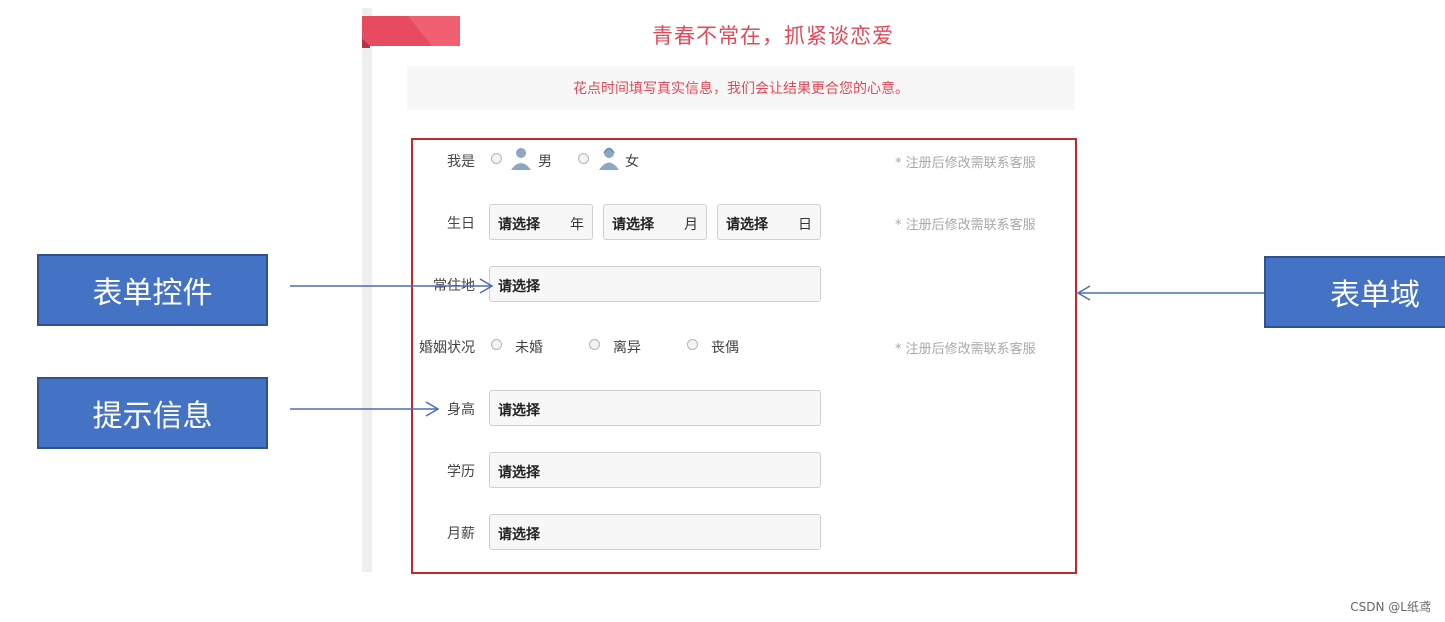 The width and height of the screenshot is (1445, 622). Describe the element at coordinates (1390, 607) in the screenshot. I see `watermark: CSDN @L纸鸢` at that location.